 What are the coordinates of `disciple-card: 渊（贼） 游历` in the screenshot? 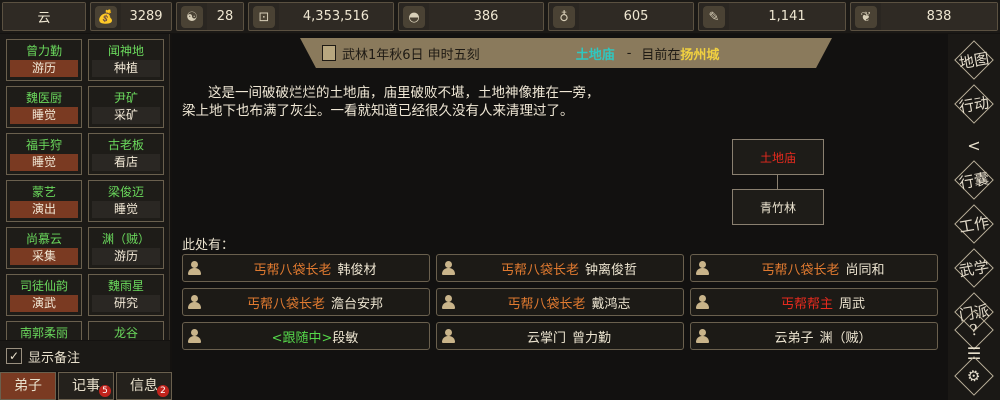 It's located at (126, 248).